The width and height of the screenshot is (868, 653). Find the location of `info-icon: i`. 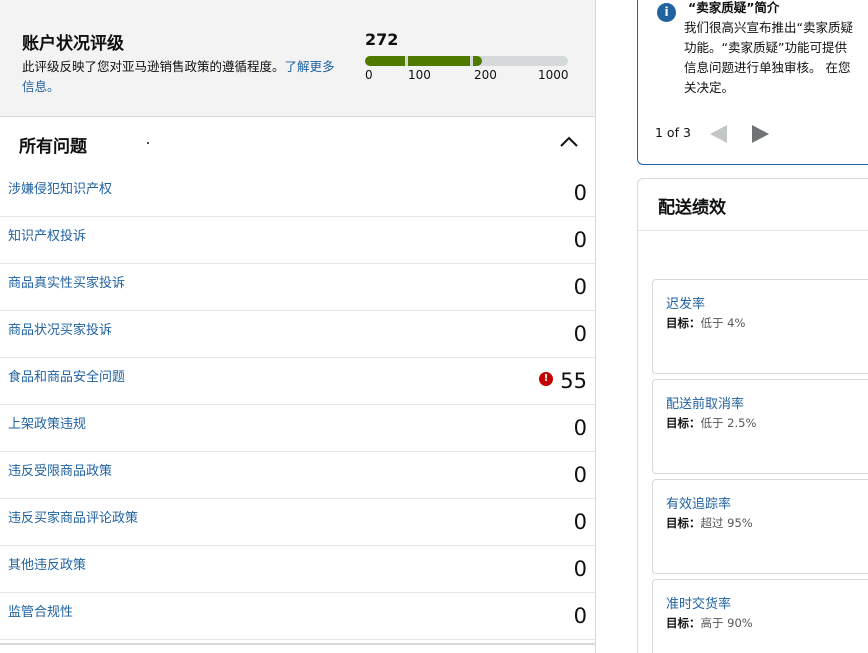

info-icon: i is located at coordinates (666, 12).